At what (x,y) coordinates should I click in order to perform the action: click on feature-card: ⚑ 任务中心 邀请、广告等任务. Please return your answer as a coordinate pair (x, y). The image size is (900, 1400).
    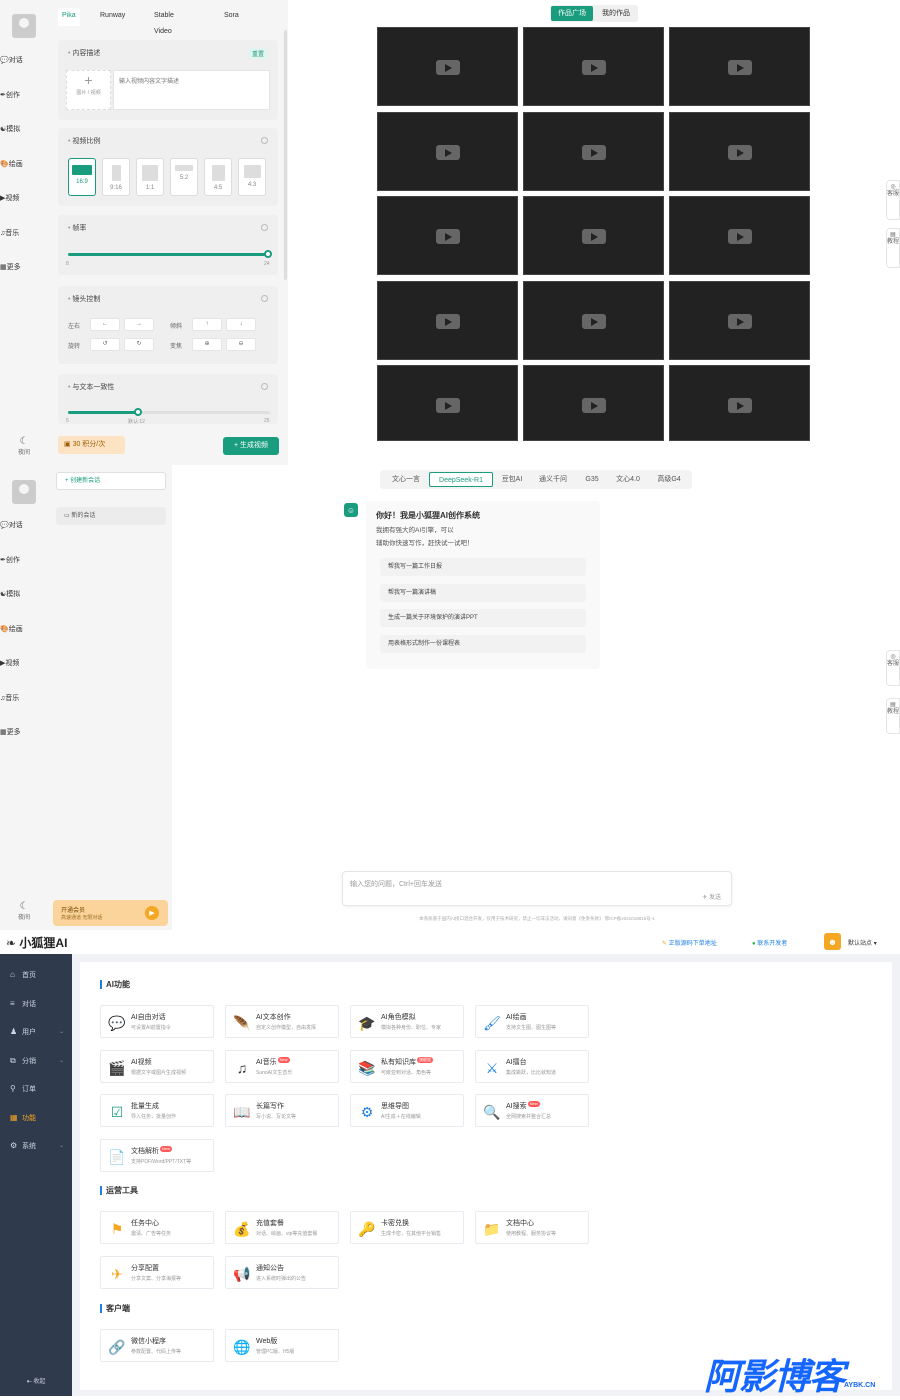
    Looking at the image, I should click on (157, 1227).